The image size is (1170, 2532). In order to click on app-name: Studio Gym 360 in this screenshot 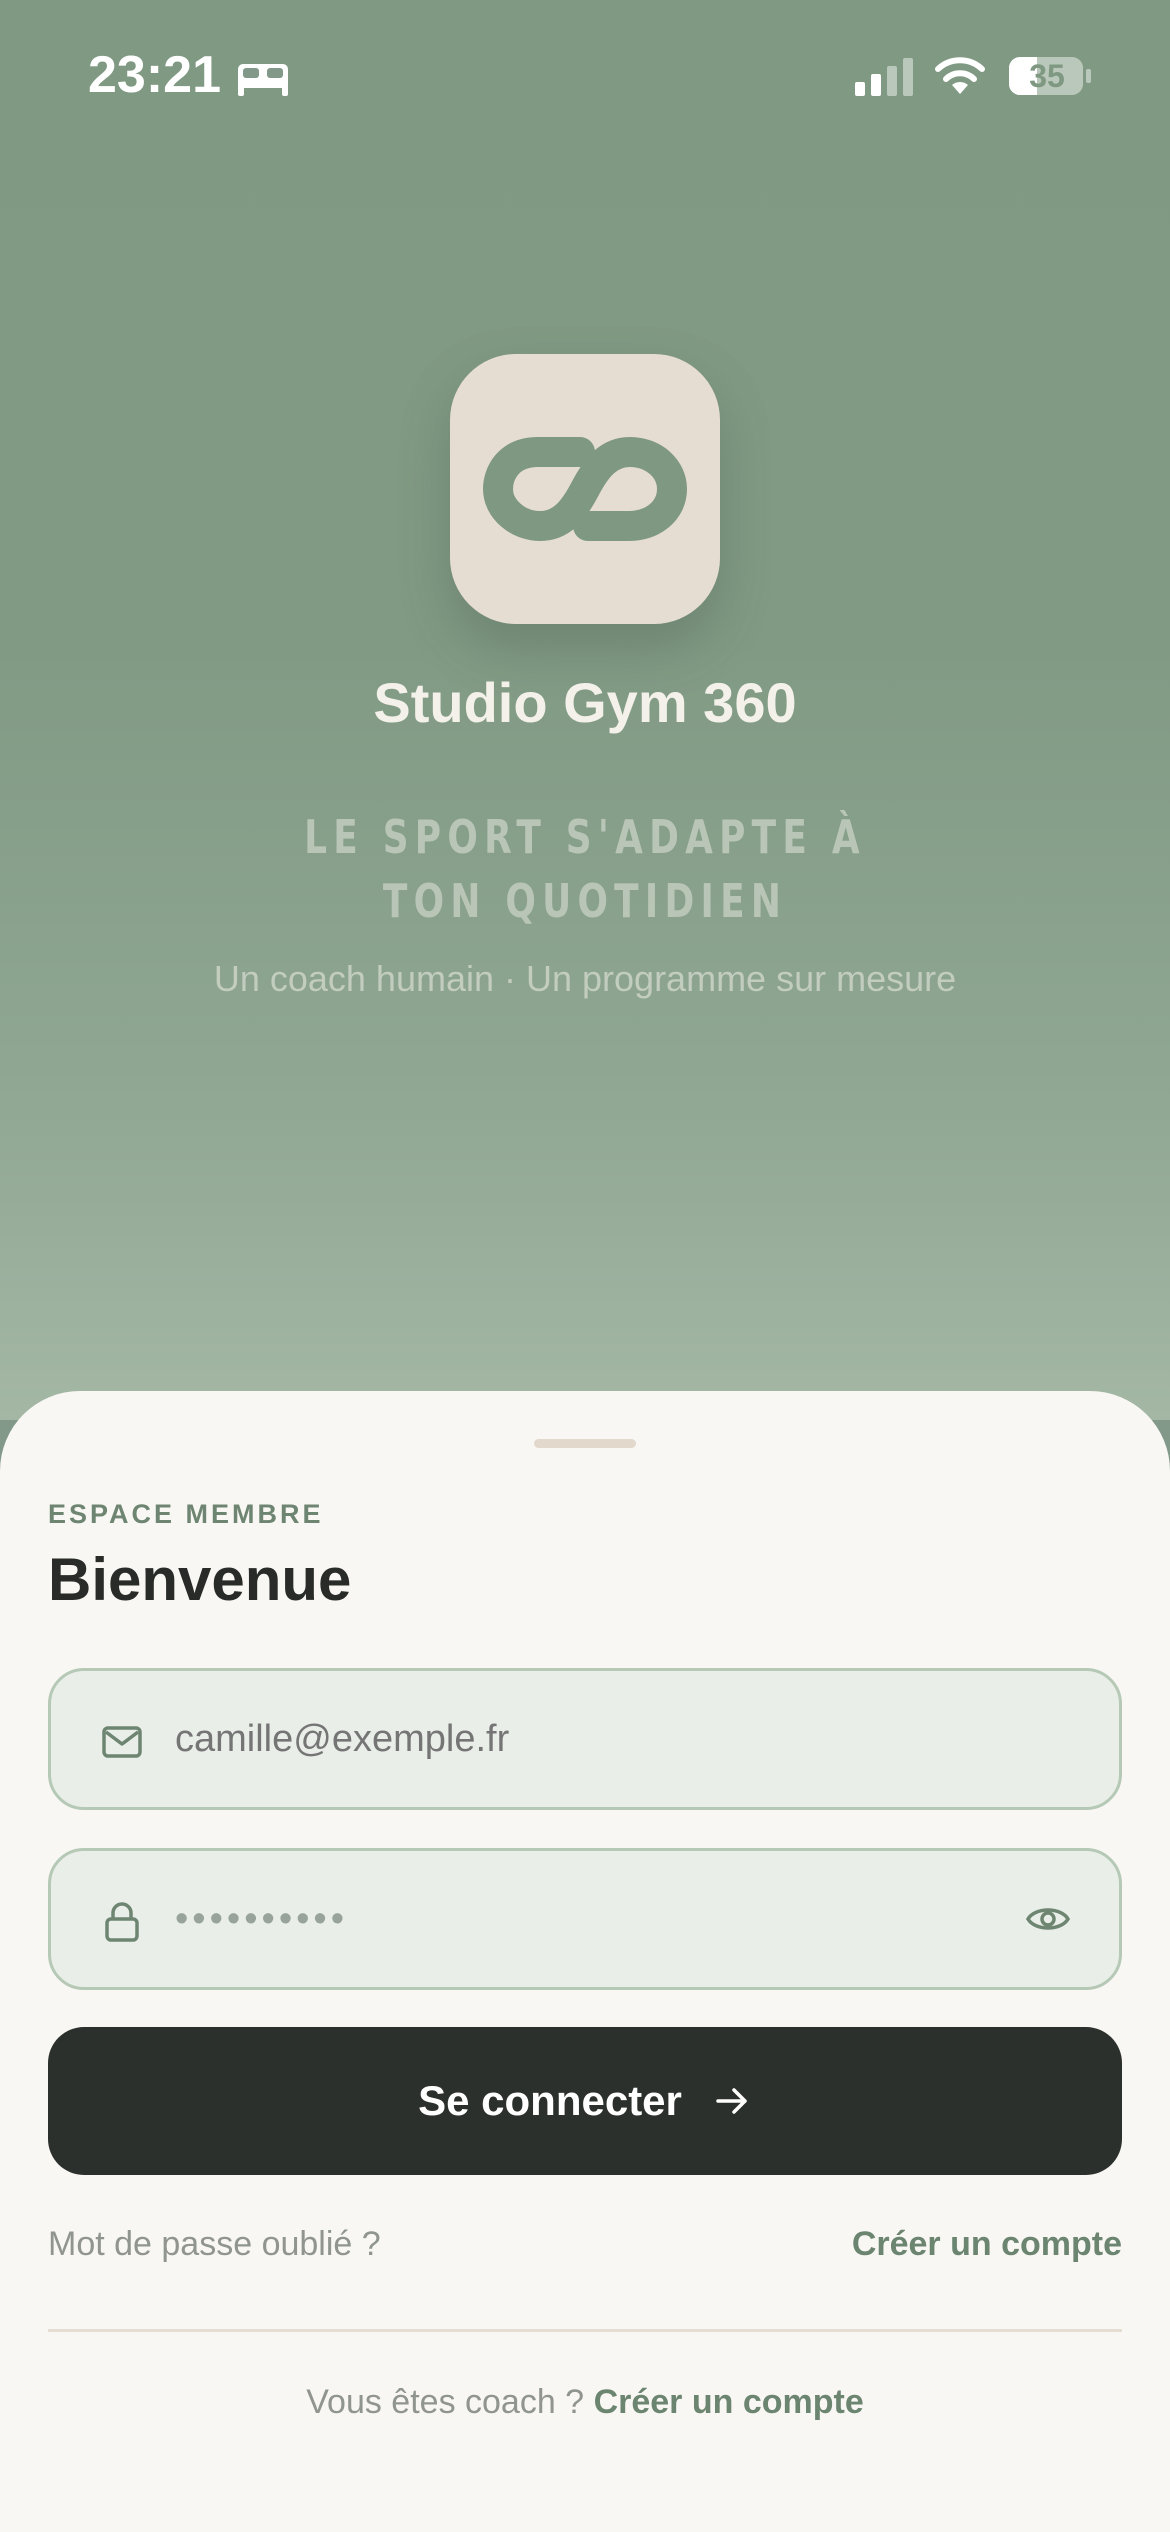, I will do `click(585, 702)`.